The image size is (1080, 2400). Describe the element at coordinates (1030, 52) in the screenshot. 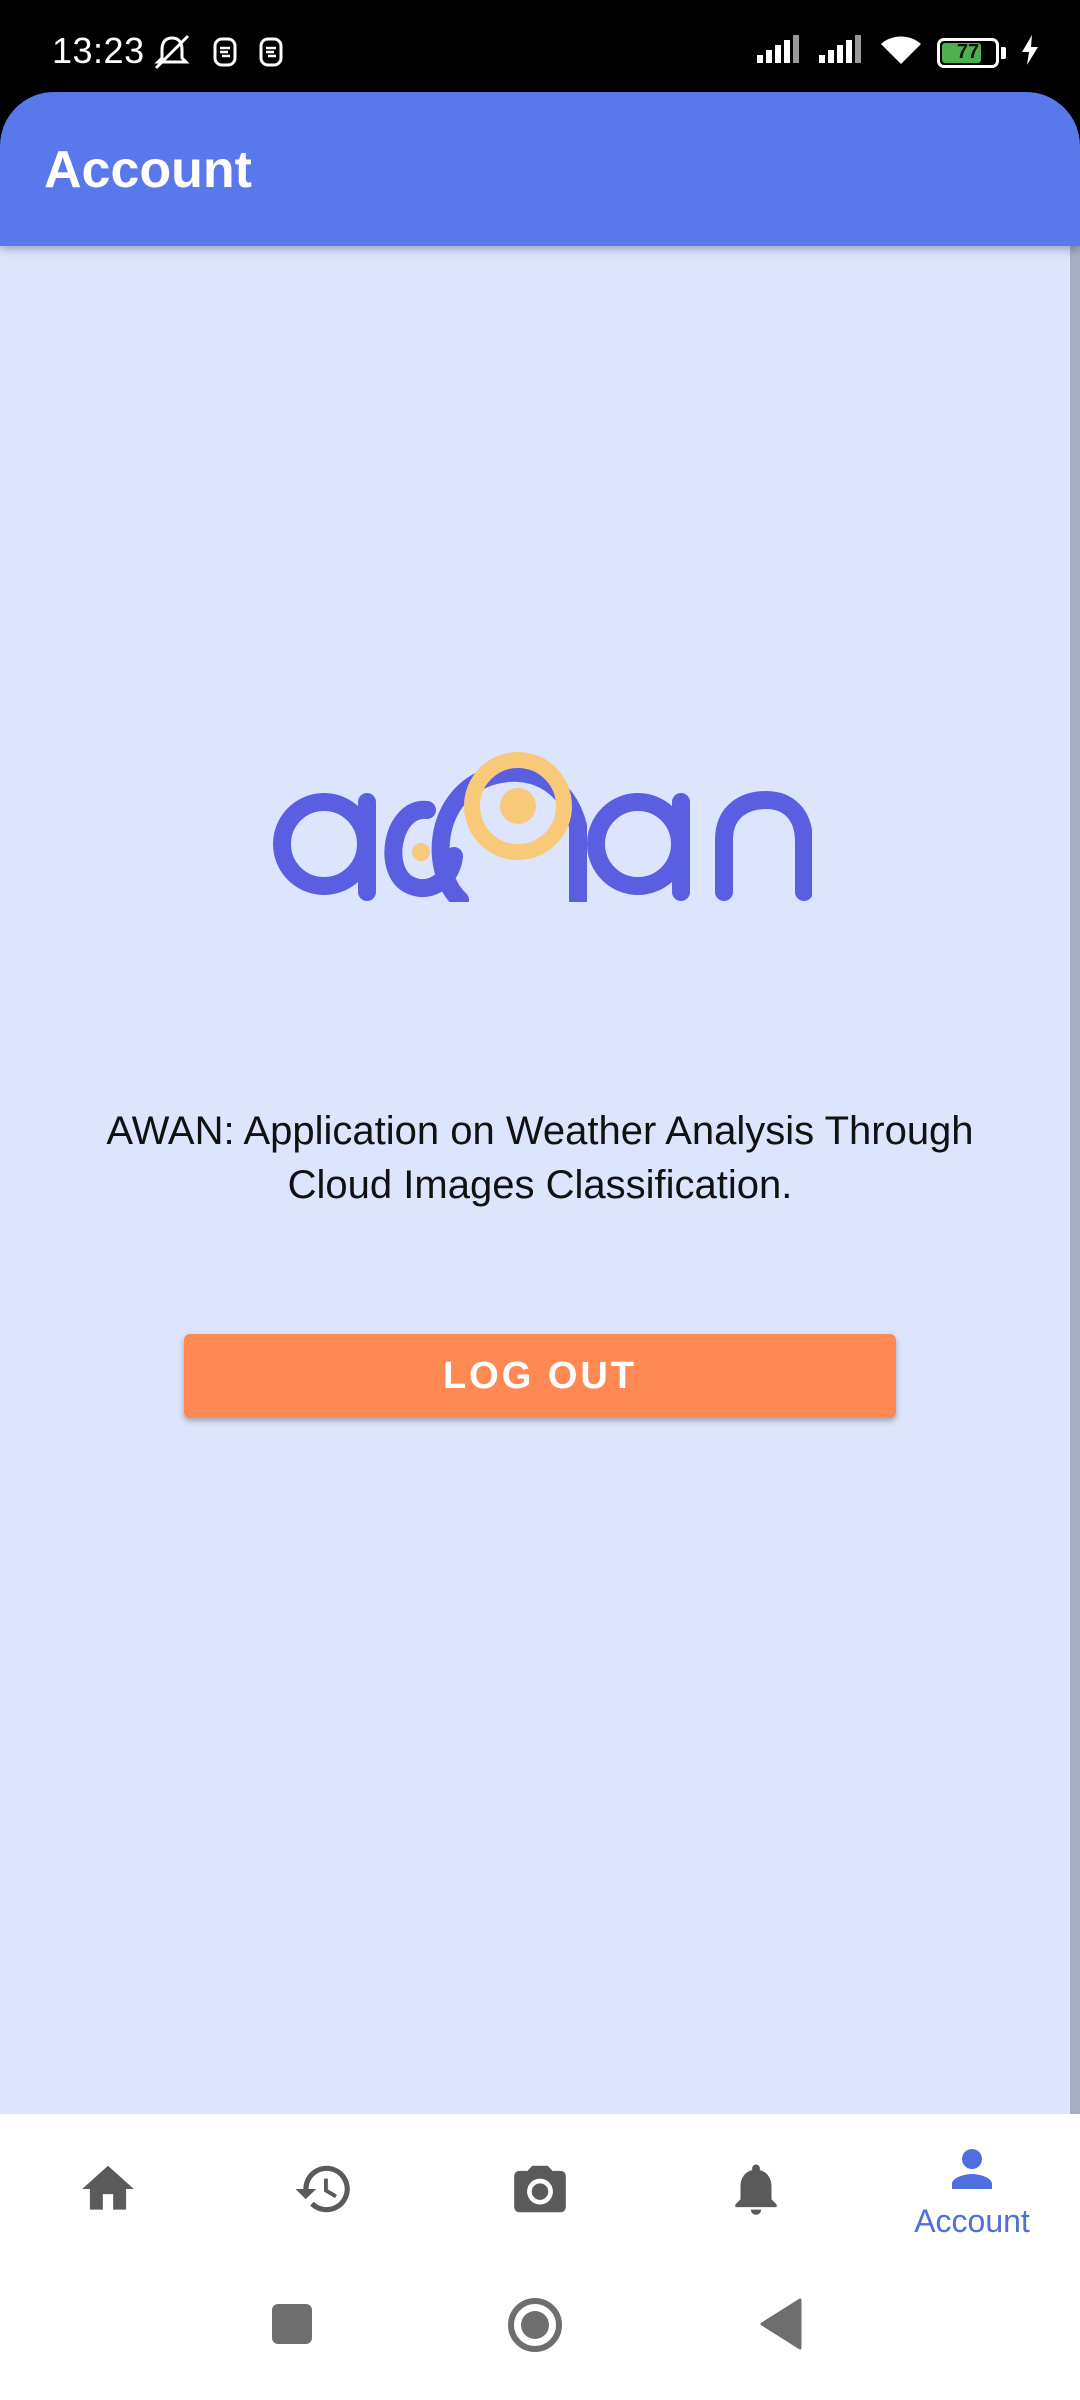

I see `charging-icon` at that location.